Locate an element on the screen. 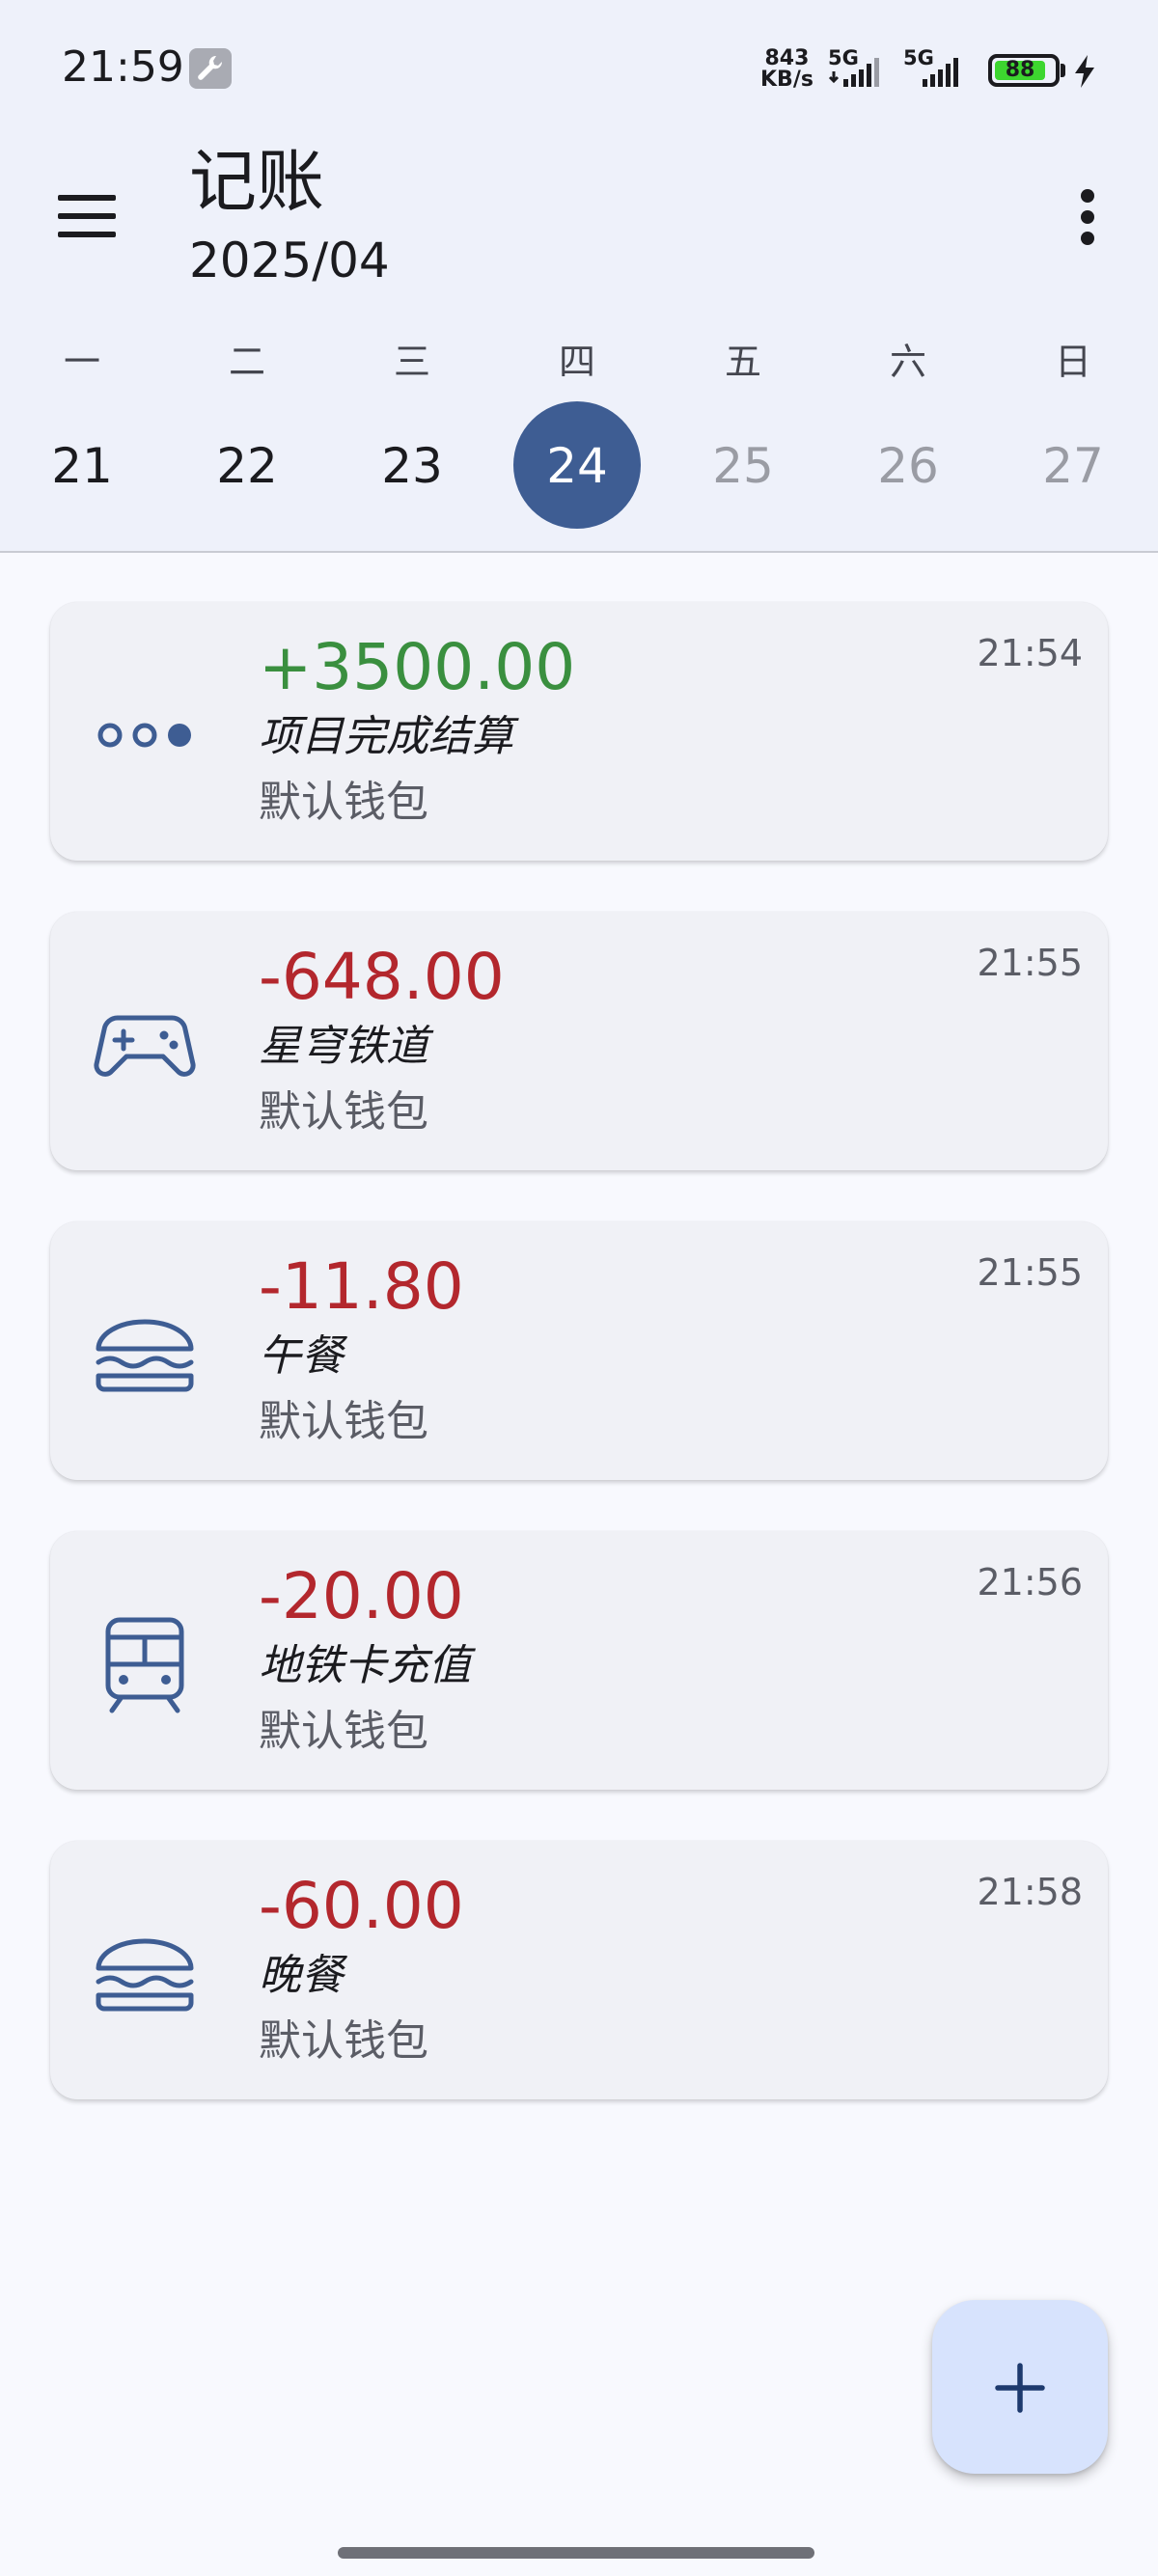 The image size is (1158, 2576). transaction-card: +3500.00 项目完成结算 默认钱包 21:54 is located at coordinates (579, 731).